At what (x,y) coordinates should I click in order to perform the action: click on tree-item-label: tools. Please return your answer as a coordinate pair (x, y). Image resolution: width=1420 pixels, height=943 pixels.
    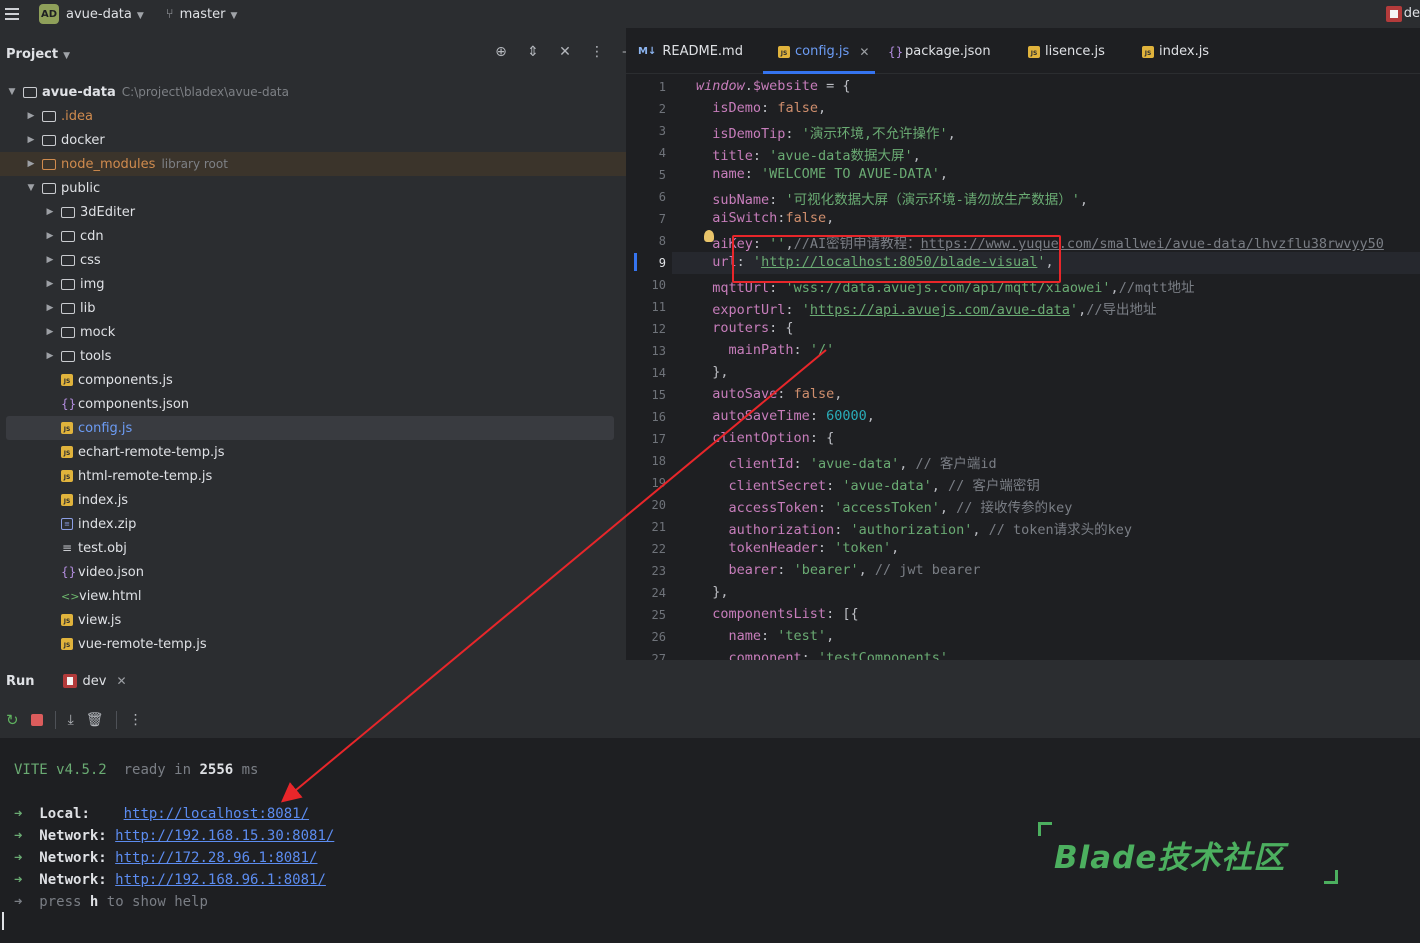
    Looking at the image, I should click on (96, 356).